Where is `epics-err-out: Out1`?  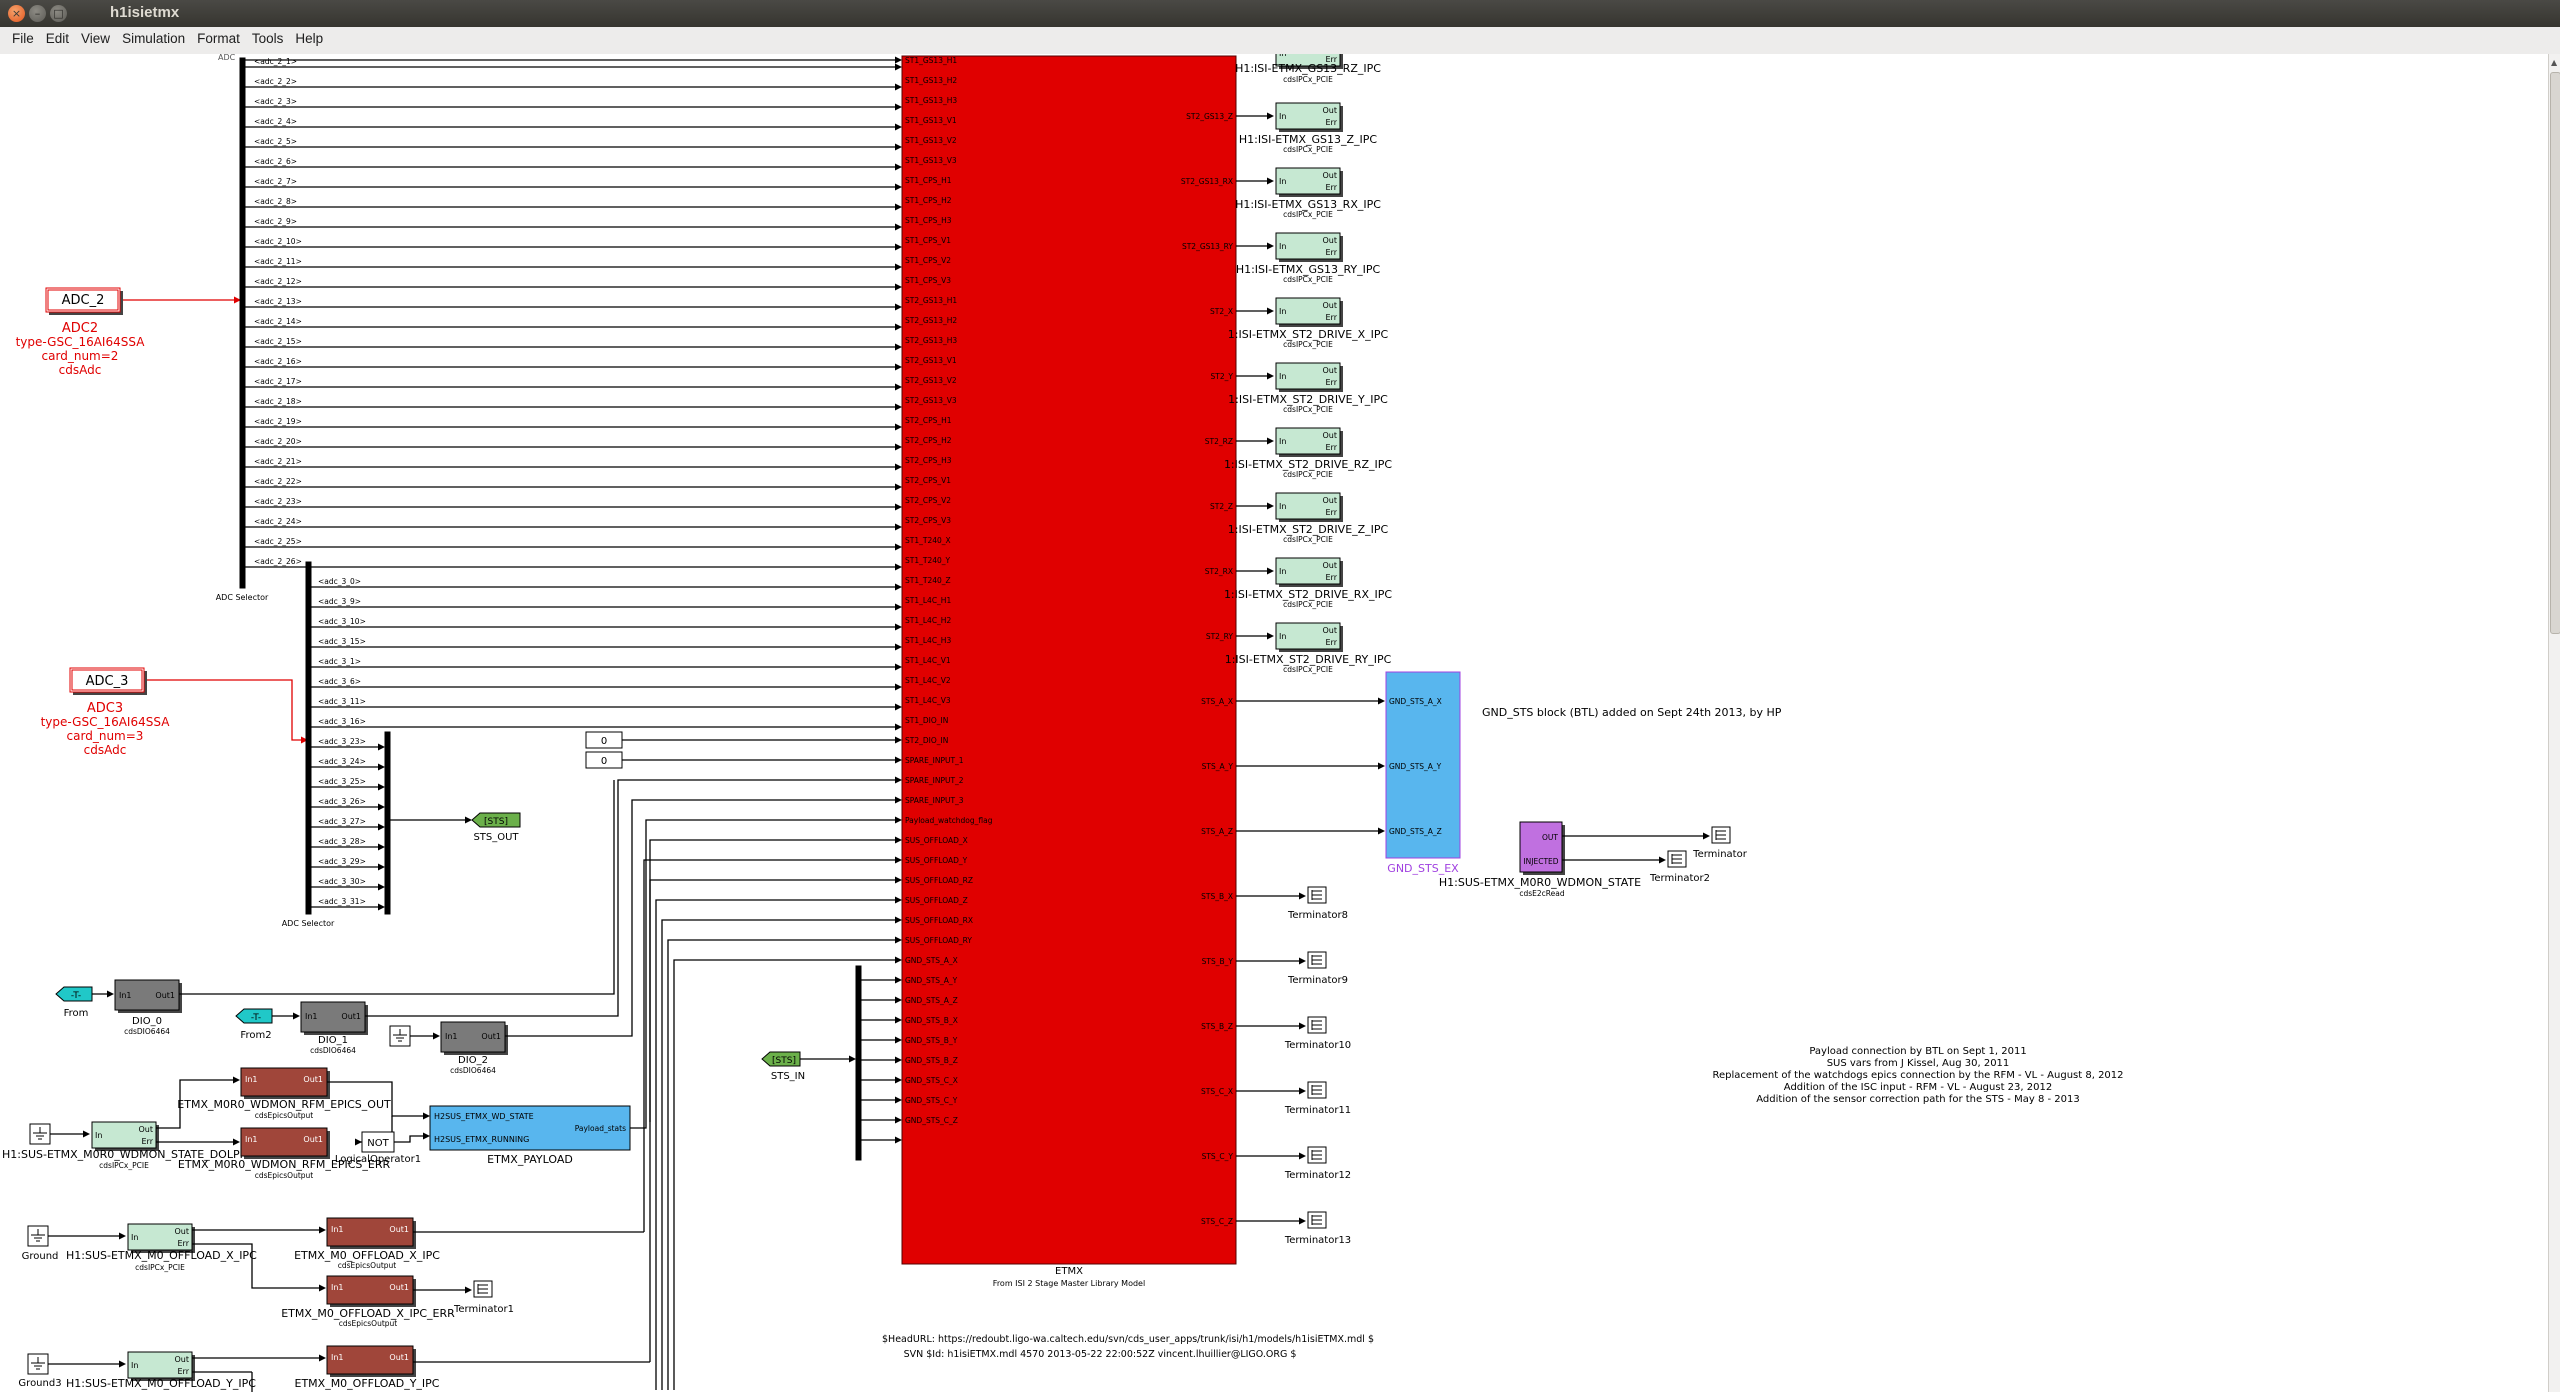 epics-err-out: Out1 is located at coordinates (313, 1139).